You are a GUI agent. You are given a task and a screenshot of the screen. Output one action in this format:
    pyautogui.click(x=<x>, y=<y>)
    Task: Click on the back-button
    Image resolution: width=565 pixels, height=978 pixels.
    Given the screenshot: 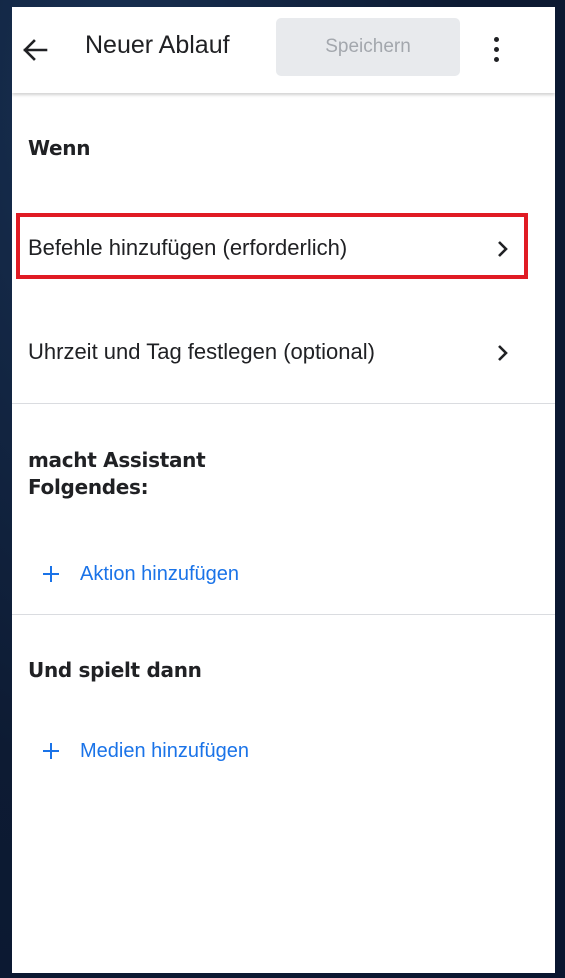 What is the action you would take?
    pyautogui.click(x=35, y=50)
    